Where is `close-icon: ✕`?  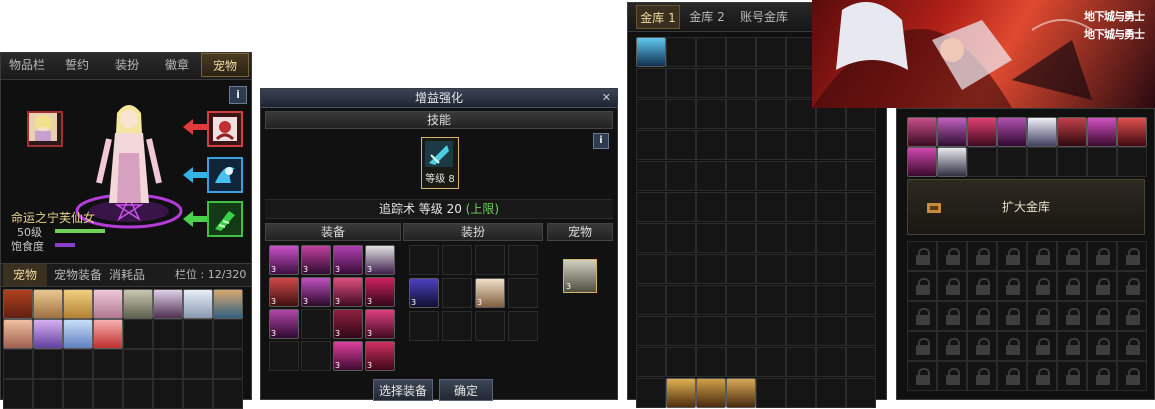 close-icon: ✕ is located at coordinates (606, 98).